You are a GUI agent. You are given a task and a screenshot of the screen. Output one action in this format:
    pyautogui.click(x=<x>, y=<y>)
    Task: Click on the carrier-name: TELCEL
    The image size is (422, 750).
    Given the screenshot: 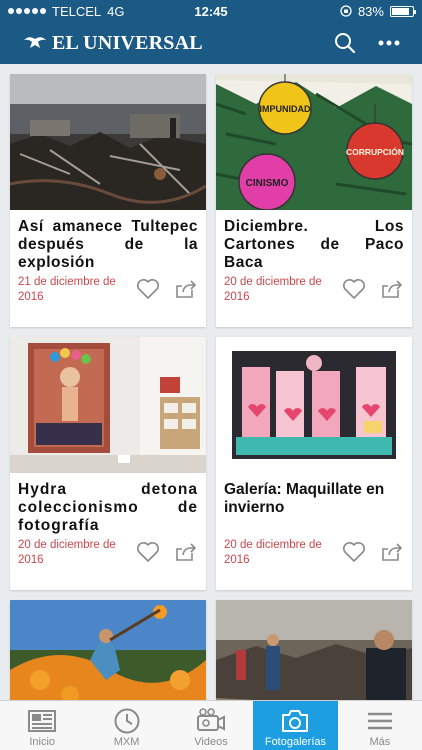 What is the action you would take?
    pyautogui.click(x=77, y=11)
    